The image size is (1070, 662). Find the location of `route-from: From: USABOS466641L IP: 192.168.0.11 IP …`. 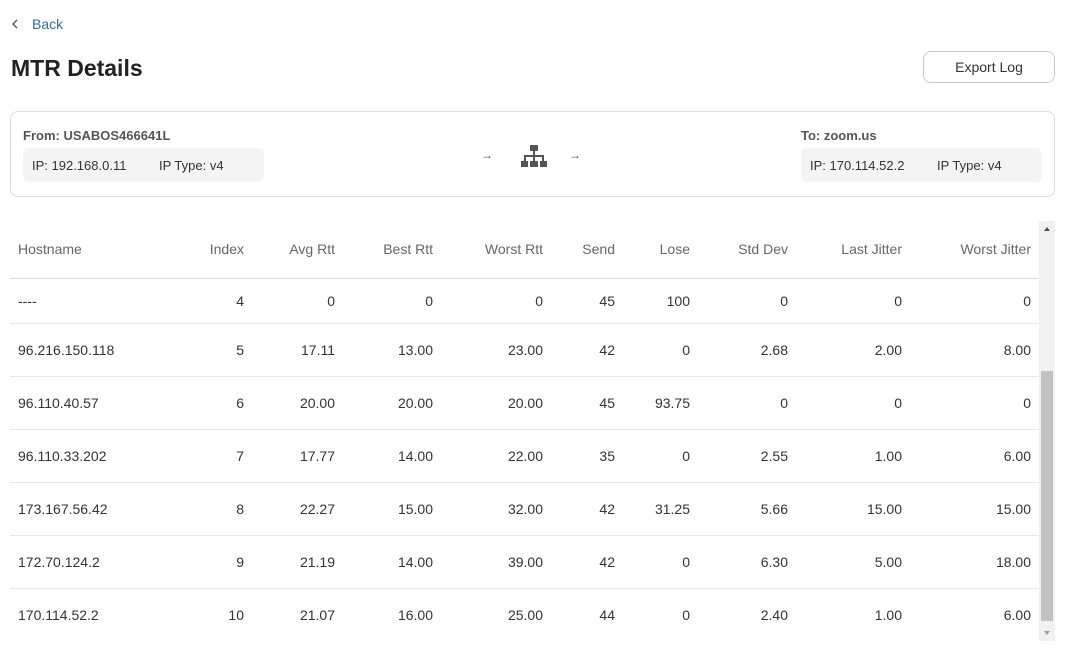

route-from: From: USABOS466641L IP: 192.168.0.11 IP … is located at coordinates (143, 155).